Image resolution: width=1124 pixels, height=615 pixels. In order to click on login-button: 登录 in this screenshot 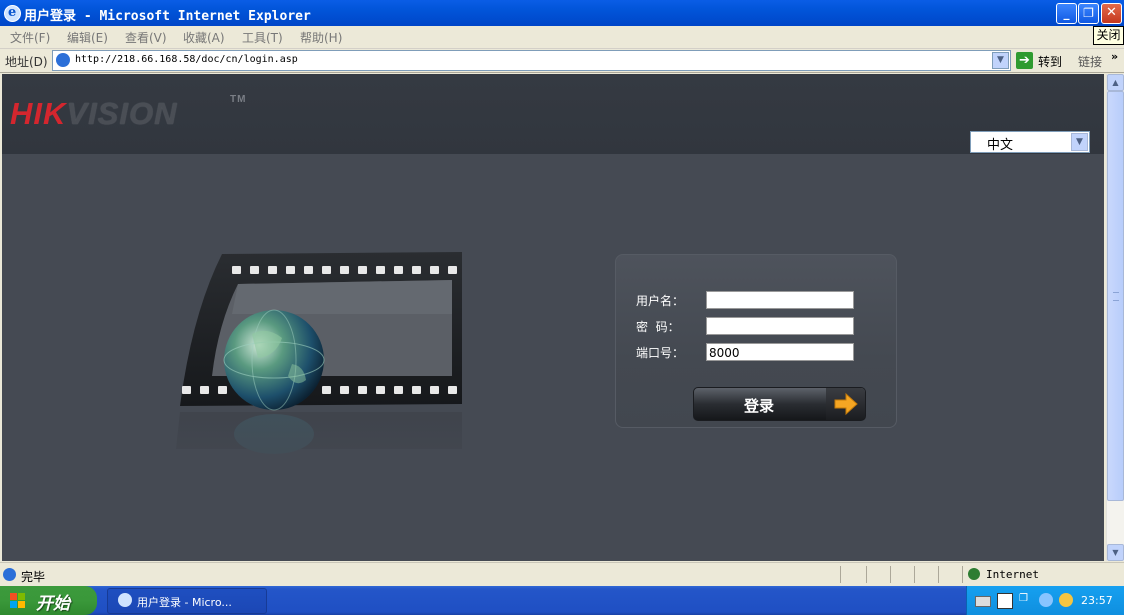, I will do `click(779, 404)`.